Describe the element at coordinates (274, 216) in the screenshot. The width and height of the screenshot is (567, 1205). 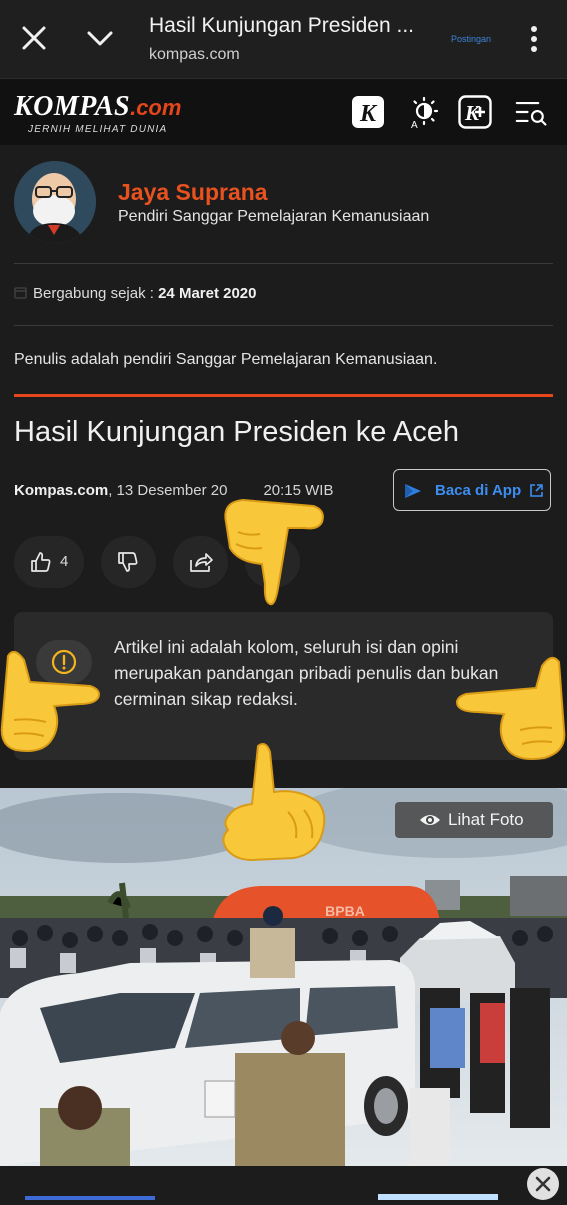
I see `author-role: Pendiri Sanggar Pemelajaran Kemanusiaan` at that location.